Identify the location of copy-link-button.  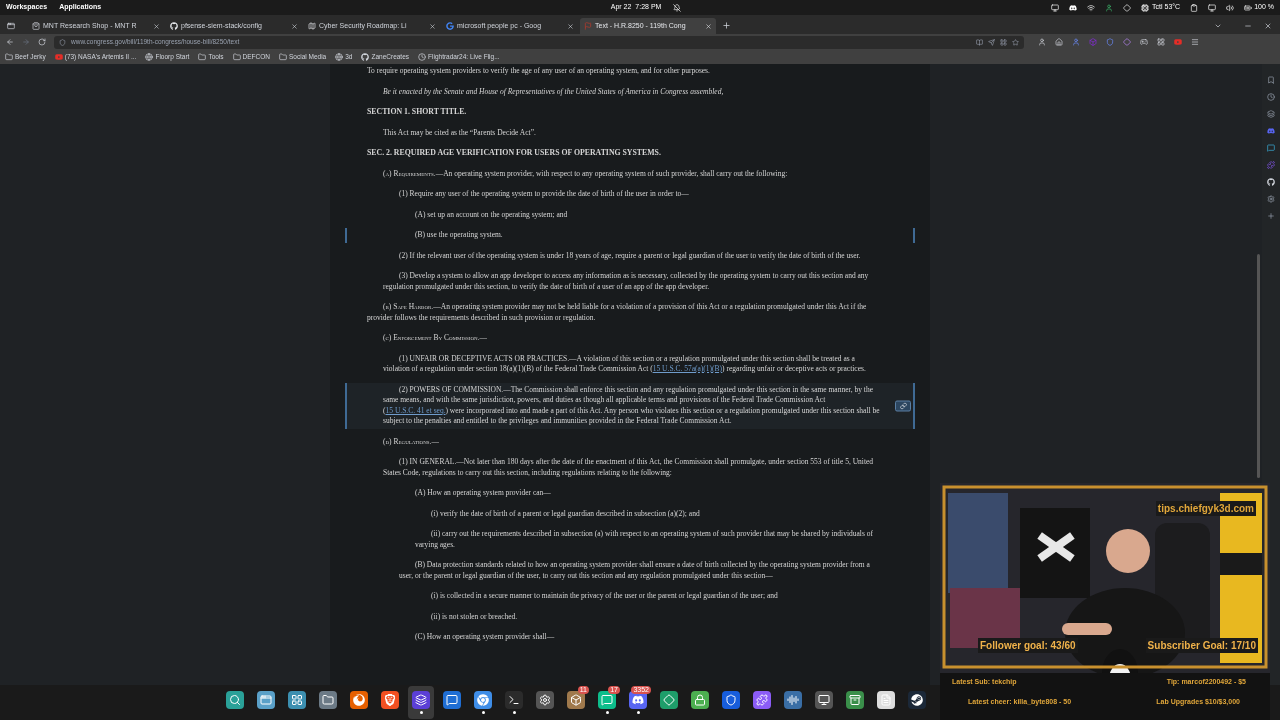
(903, 405).